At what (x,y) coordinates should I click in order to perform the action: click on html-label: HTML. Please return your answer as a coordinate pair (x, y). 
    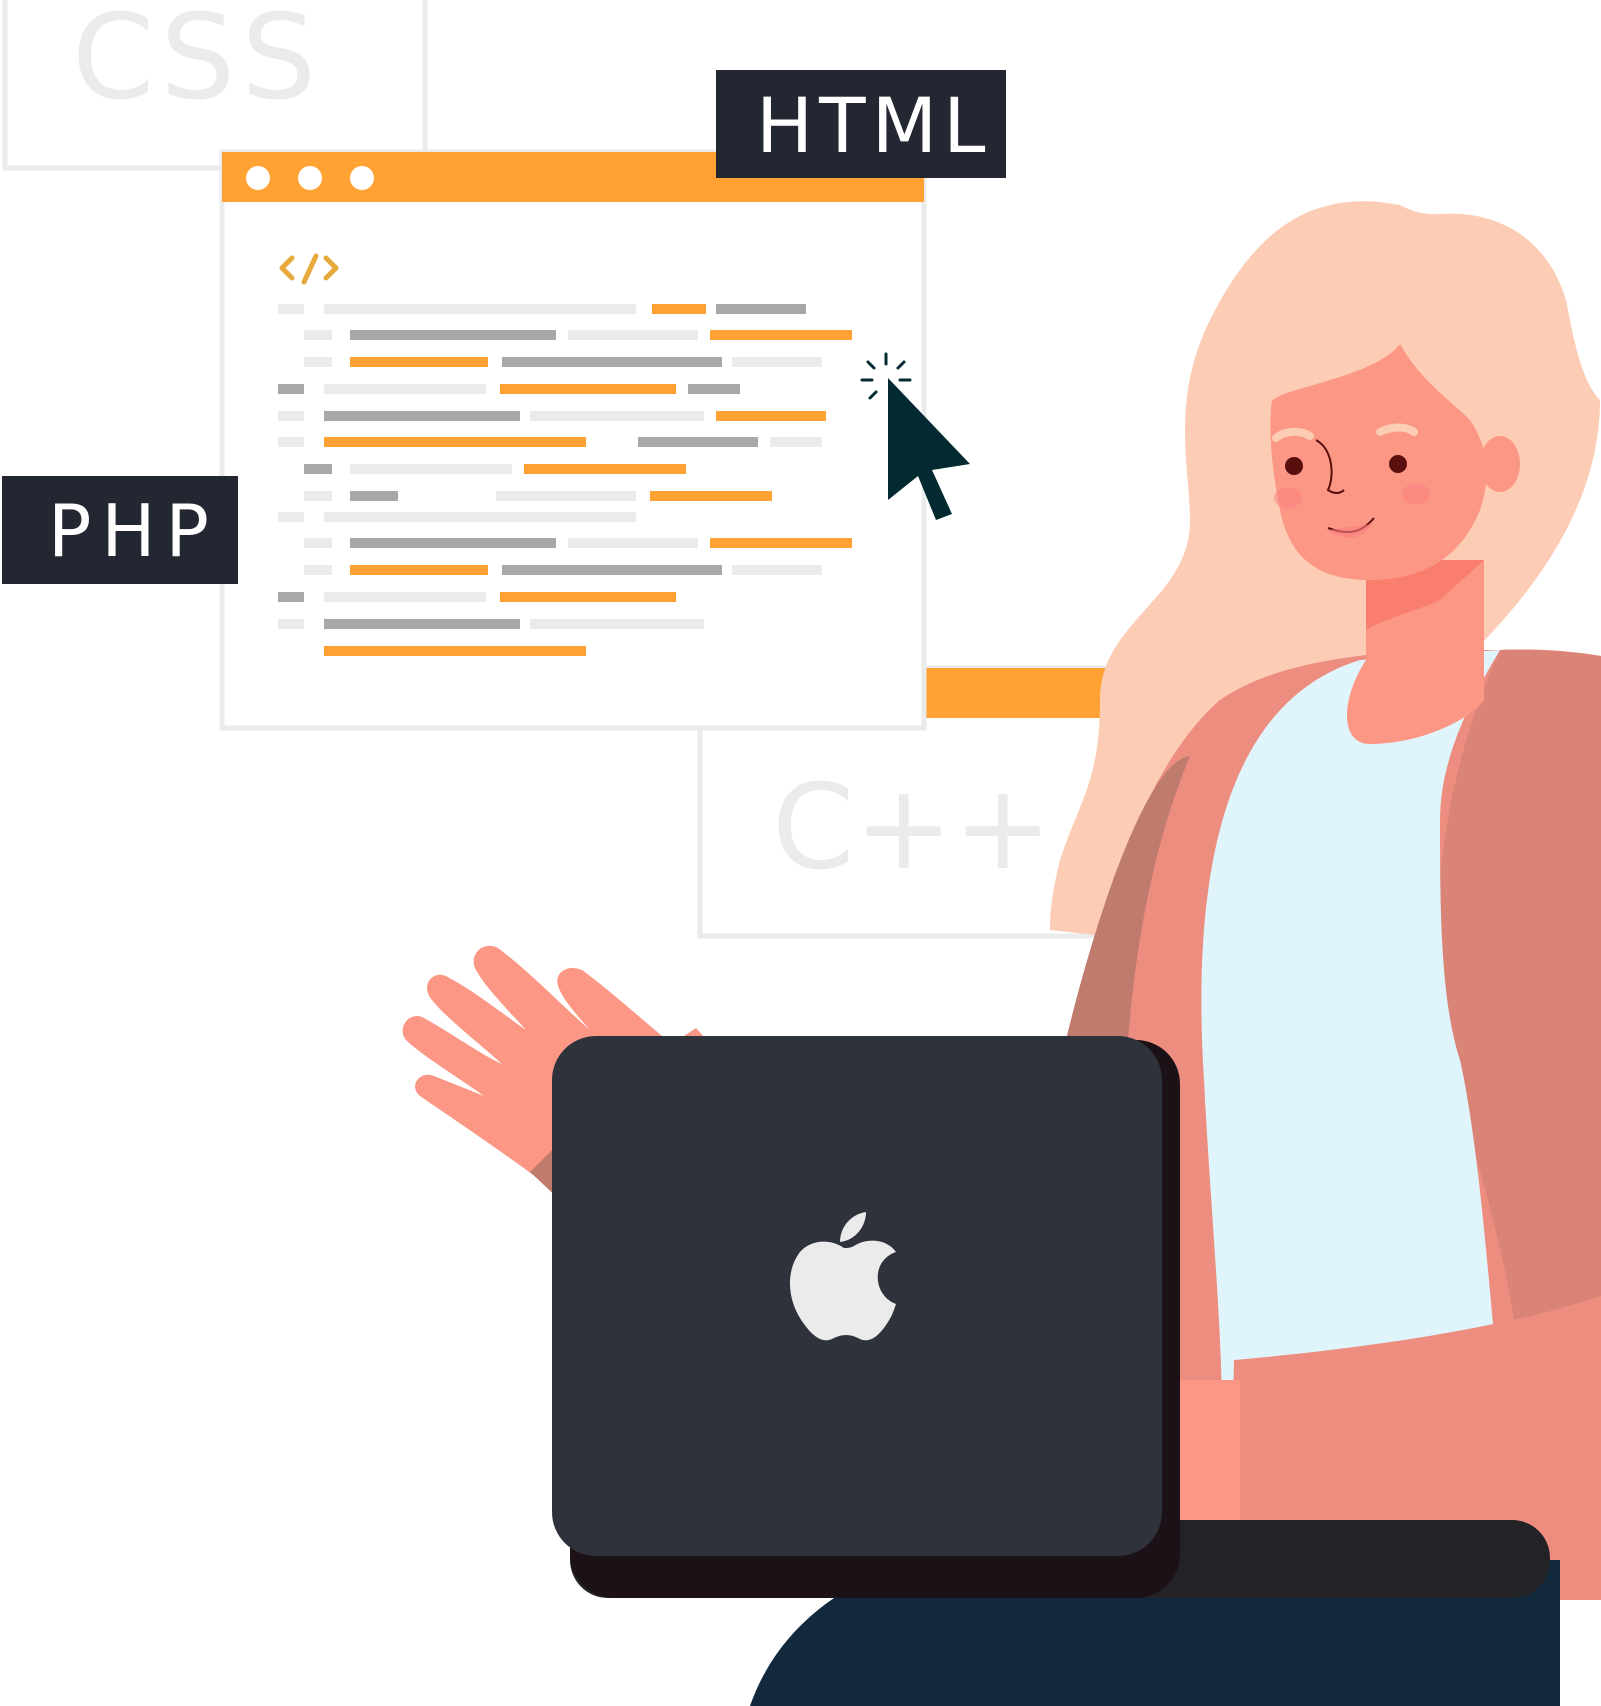
    Looking at the image, I should click on (874, 125).